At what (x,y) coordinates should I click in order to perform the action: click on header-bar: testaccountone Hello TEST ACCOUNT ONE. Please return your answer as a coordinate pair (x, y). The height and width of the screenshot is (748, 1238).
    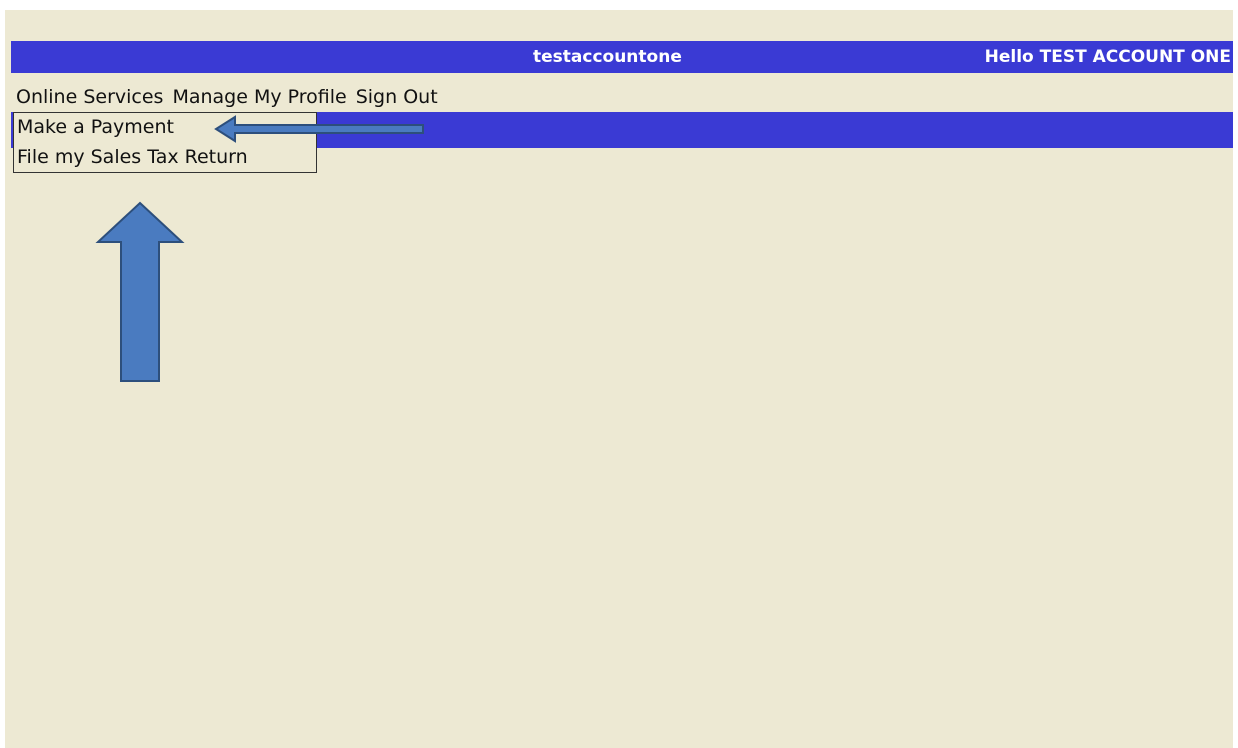
    Looking at the image, I should click on (622, 57).